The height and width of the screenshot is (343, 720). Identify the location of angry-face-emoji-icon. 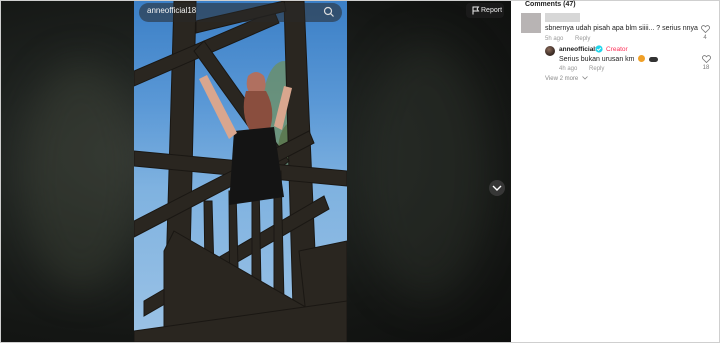
(642, 58).